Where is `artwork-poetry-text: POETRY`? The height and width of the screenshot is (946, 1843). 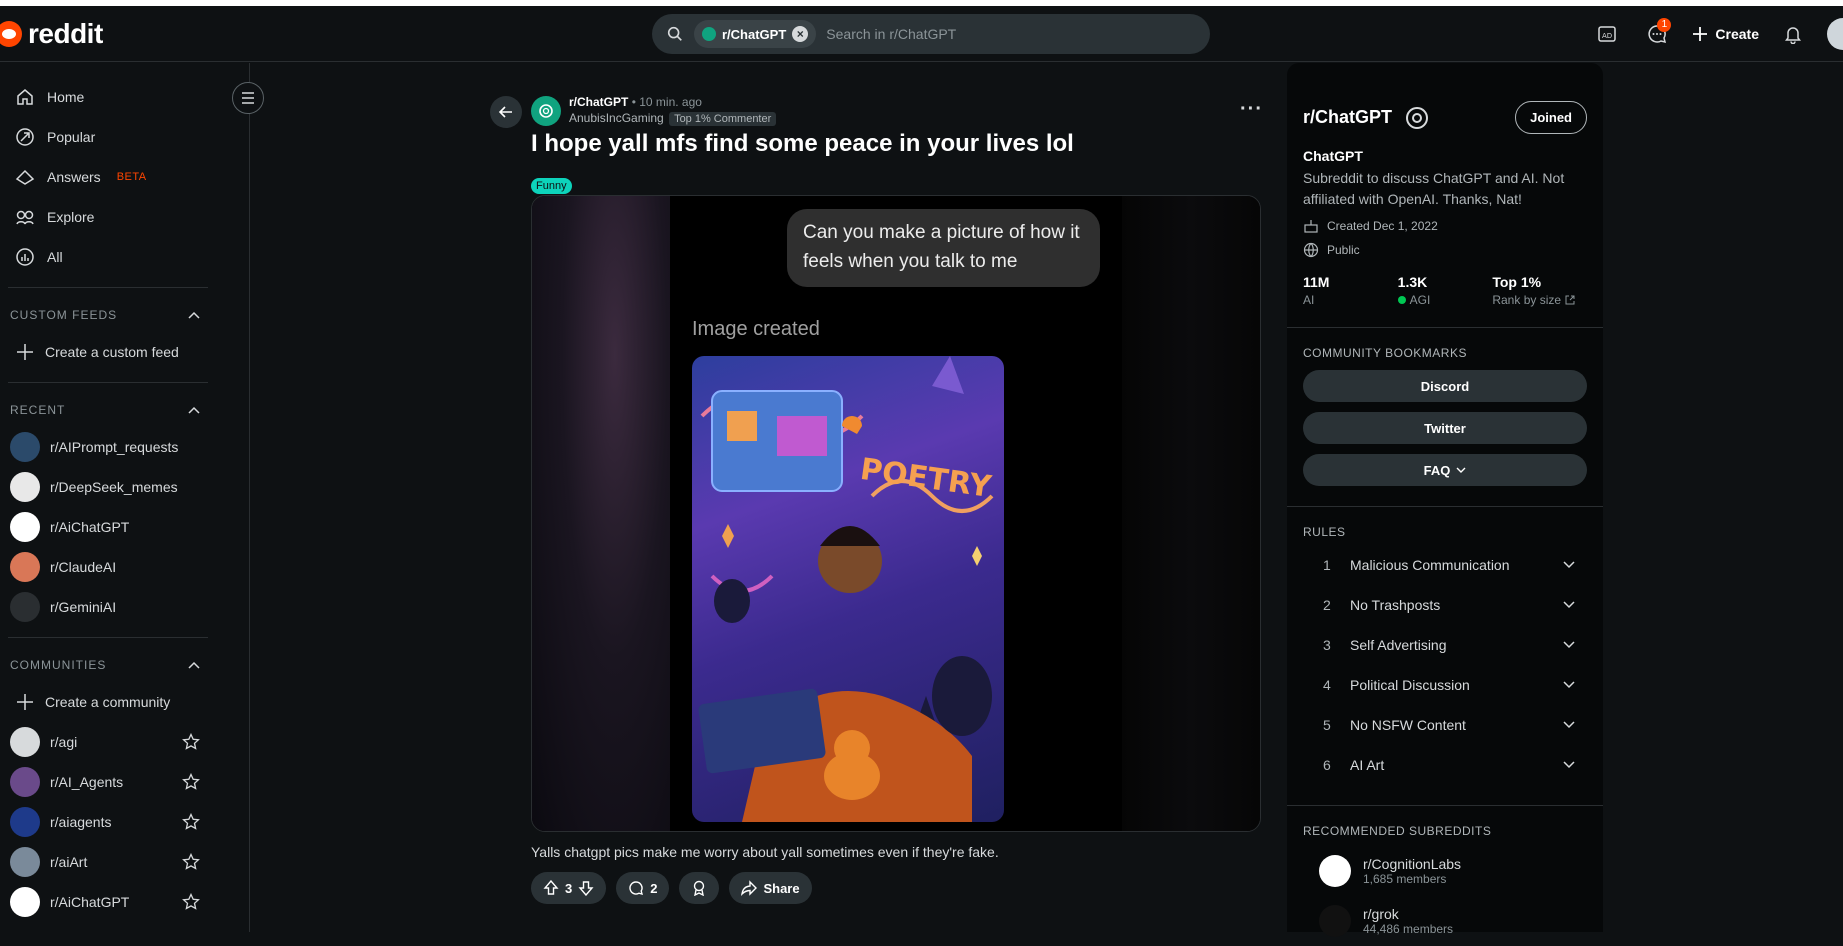
artwork-poetry-text: POETRY is located at coordinates (926, 478).